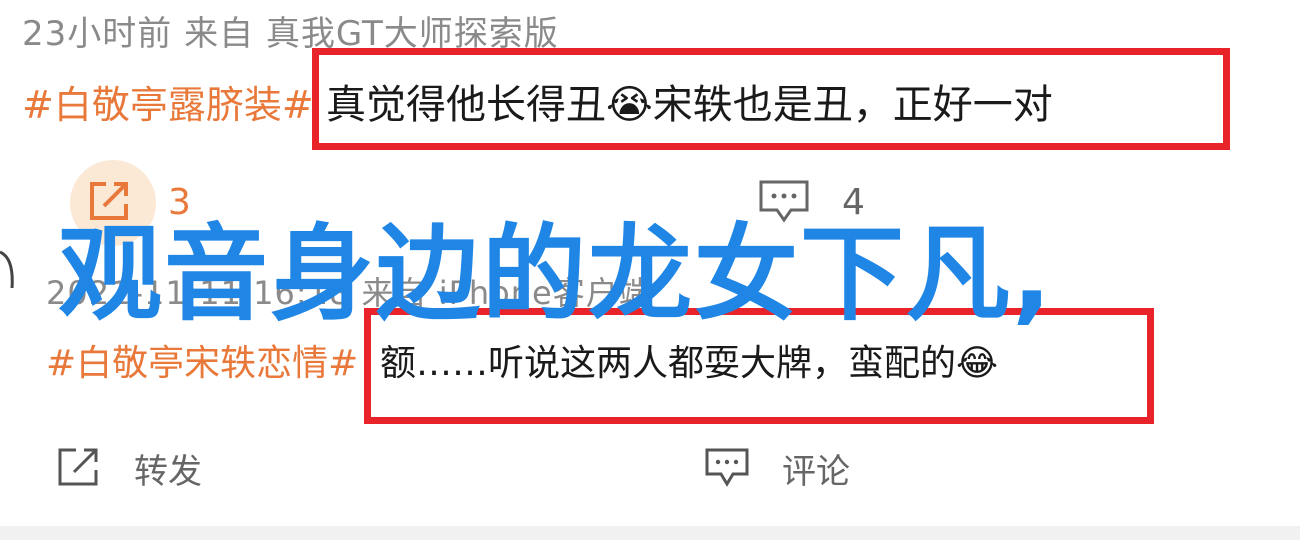  What do you see at coordinates (689, 105) in the screenshot?
I see `post-text: 真觉得他长得丑😭宋轶也是丑，正好一对` at bounding box center [689, 105].